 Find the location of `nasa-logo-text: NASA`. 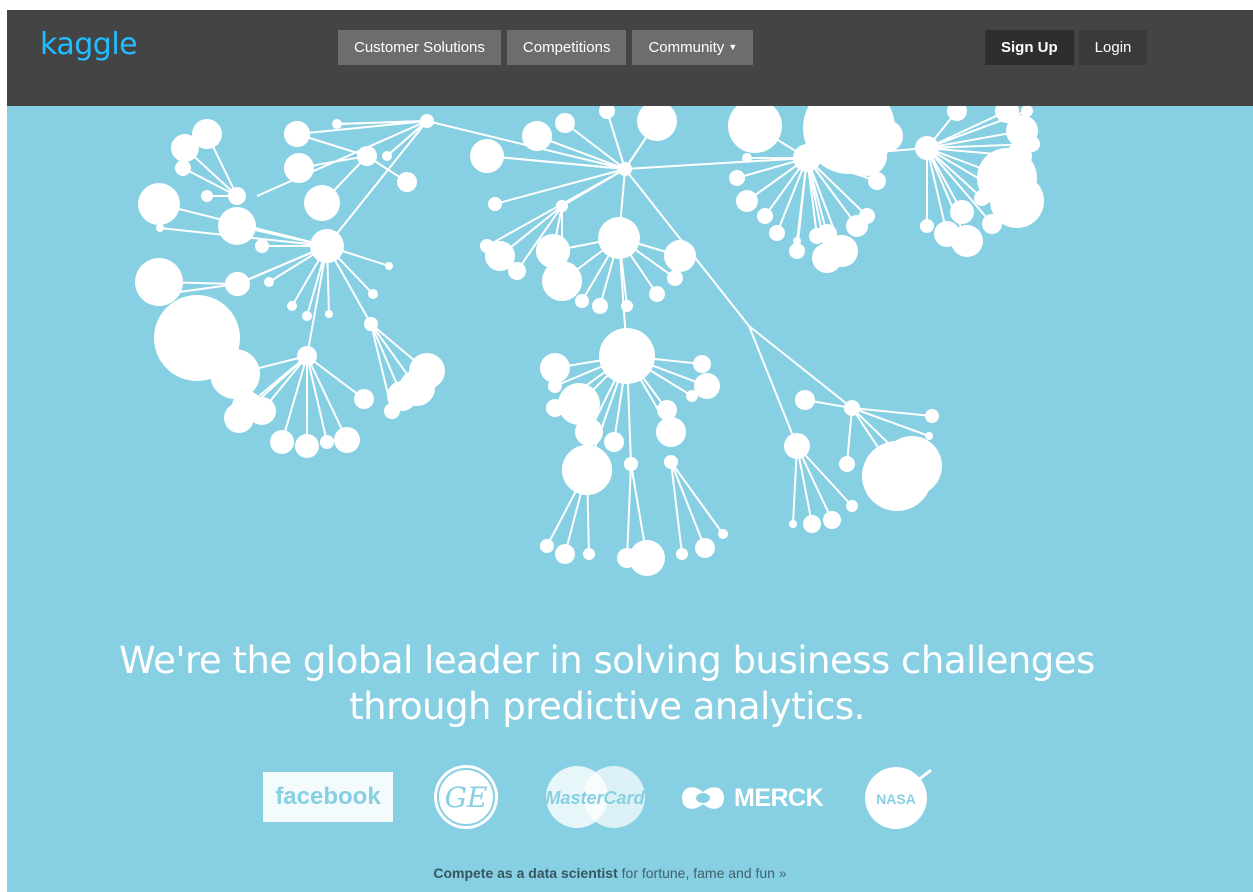

nasa-logo-text: NASA is located at coordinates (896, 799).